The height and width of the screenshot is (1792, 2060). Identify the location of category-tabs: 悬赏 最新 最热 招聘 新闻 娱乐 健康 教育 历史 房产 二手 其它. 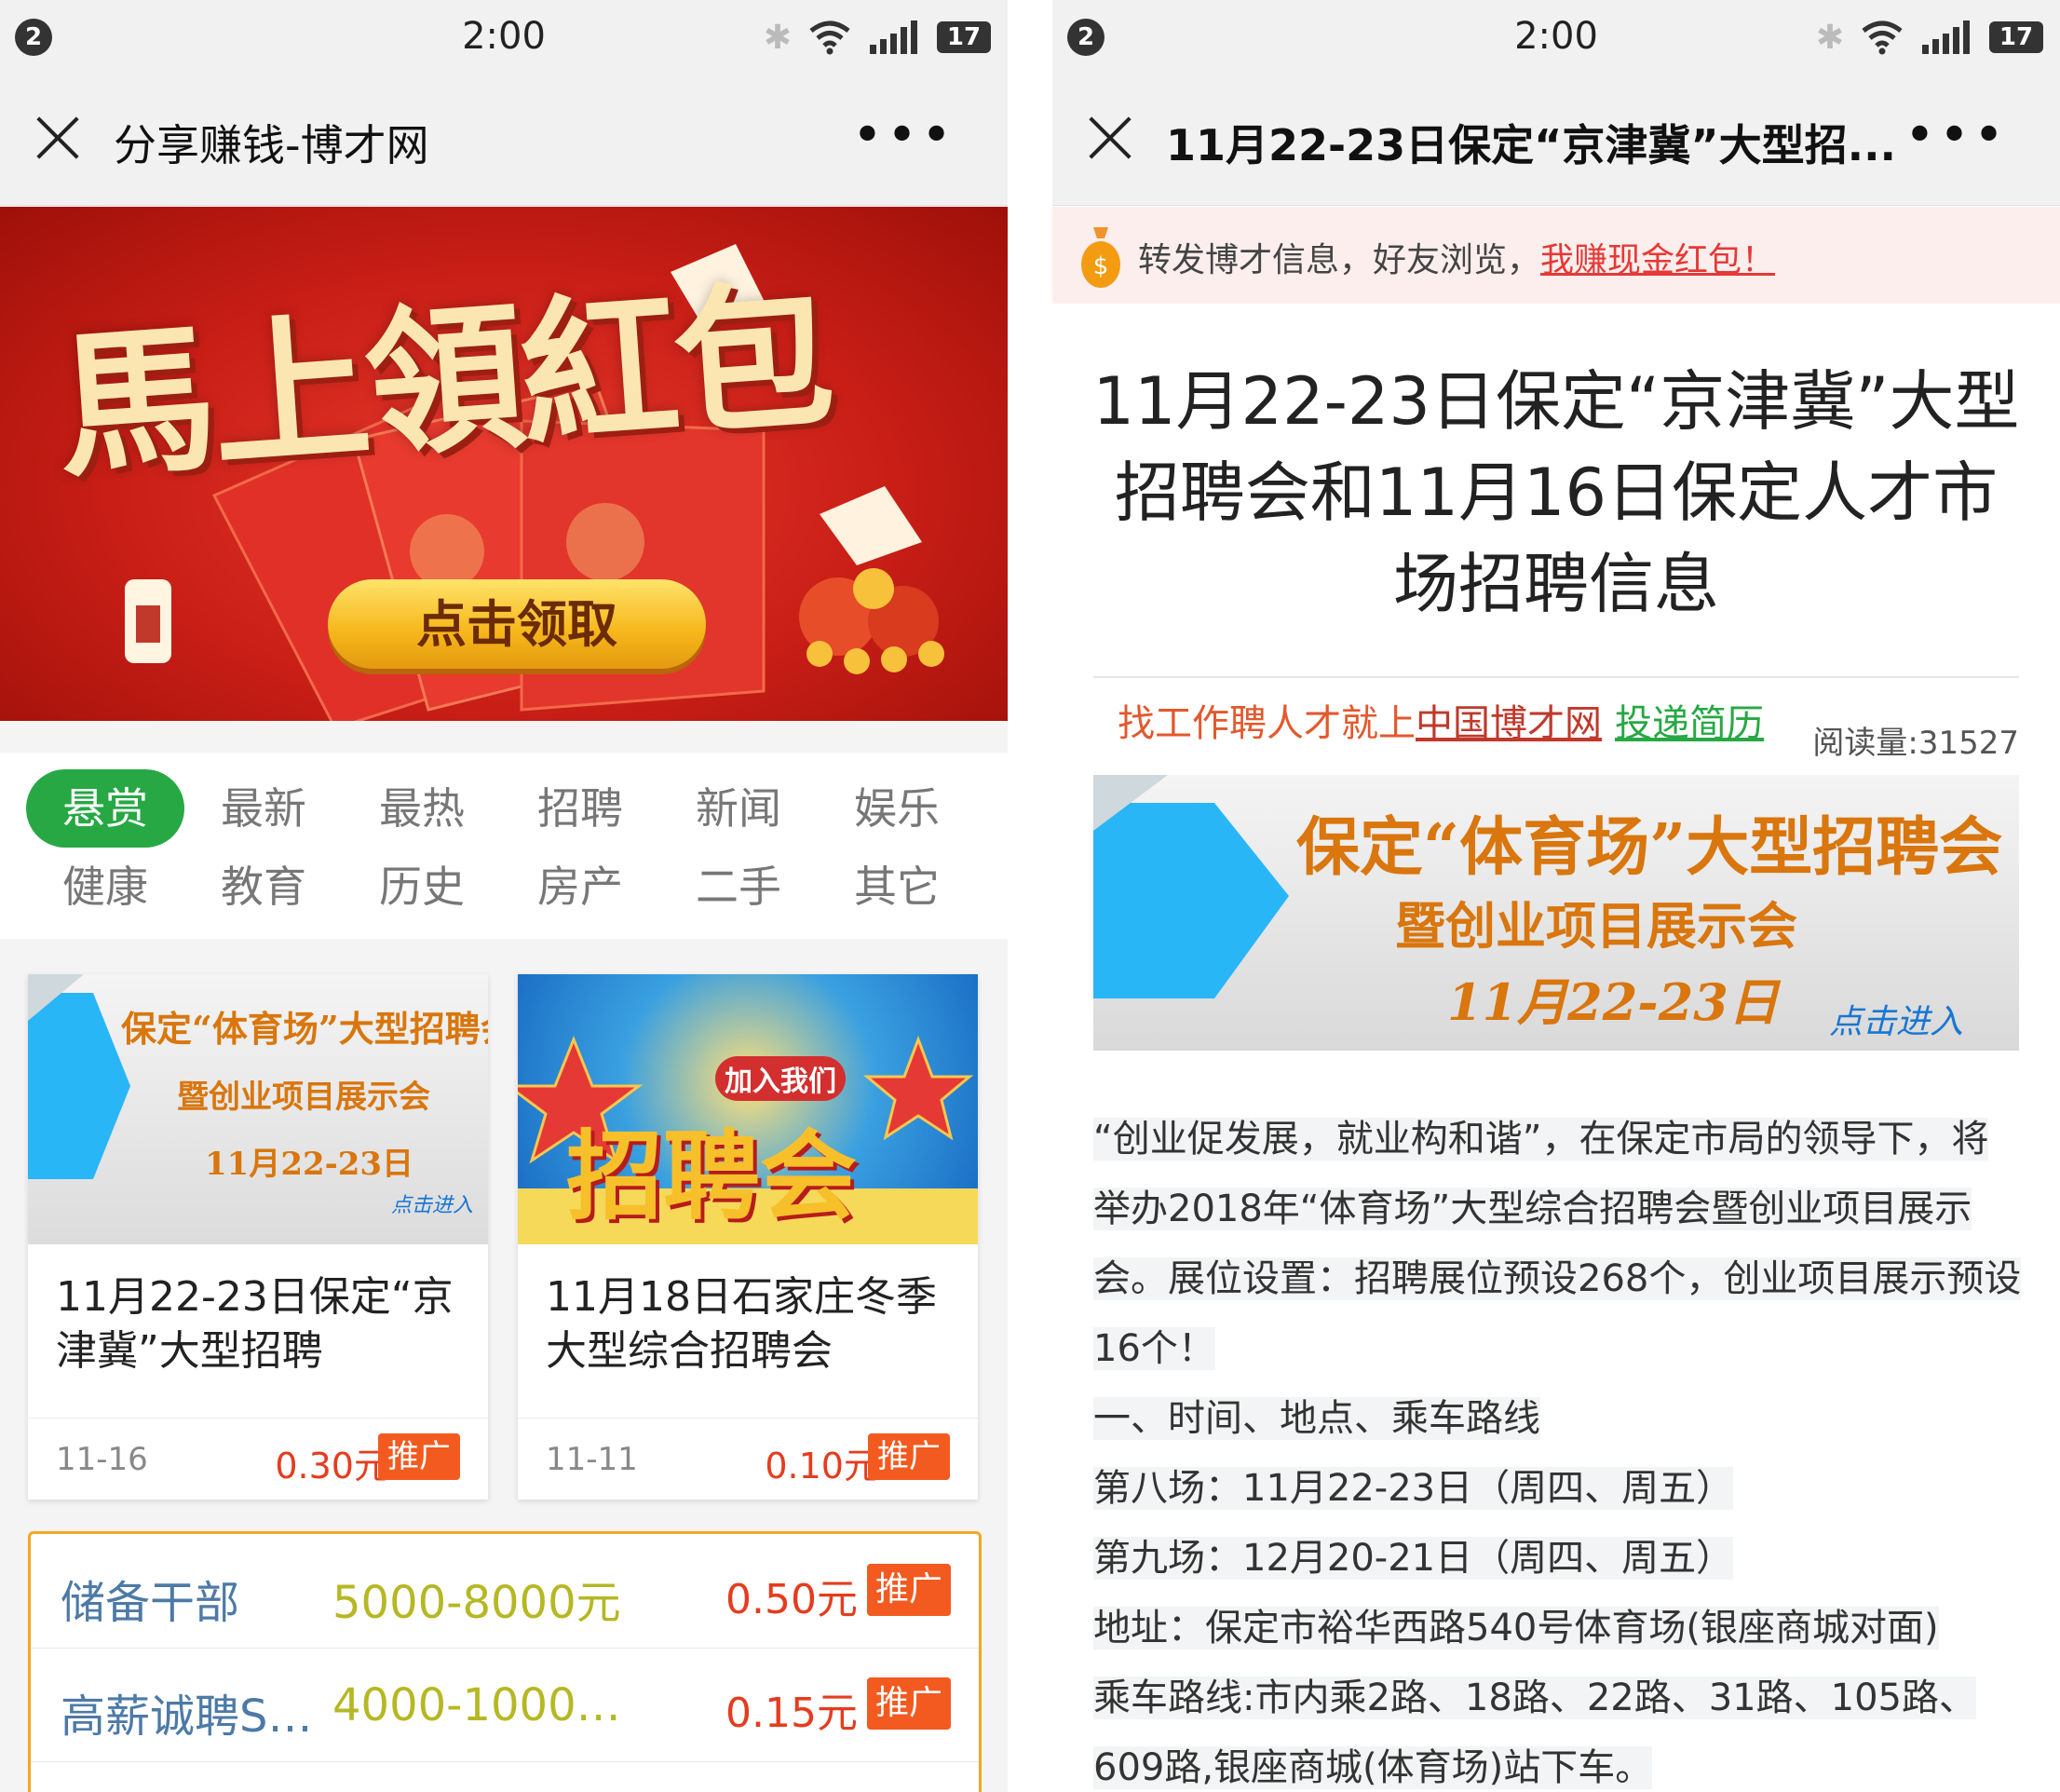
(504, 846).